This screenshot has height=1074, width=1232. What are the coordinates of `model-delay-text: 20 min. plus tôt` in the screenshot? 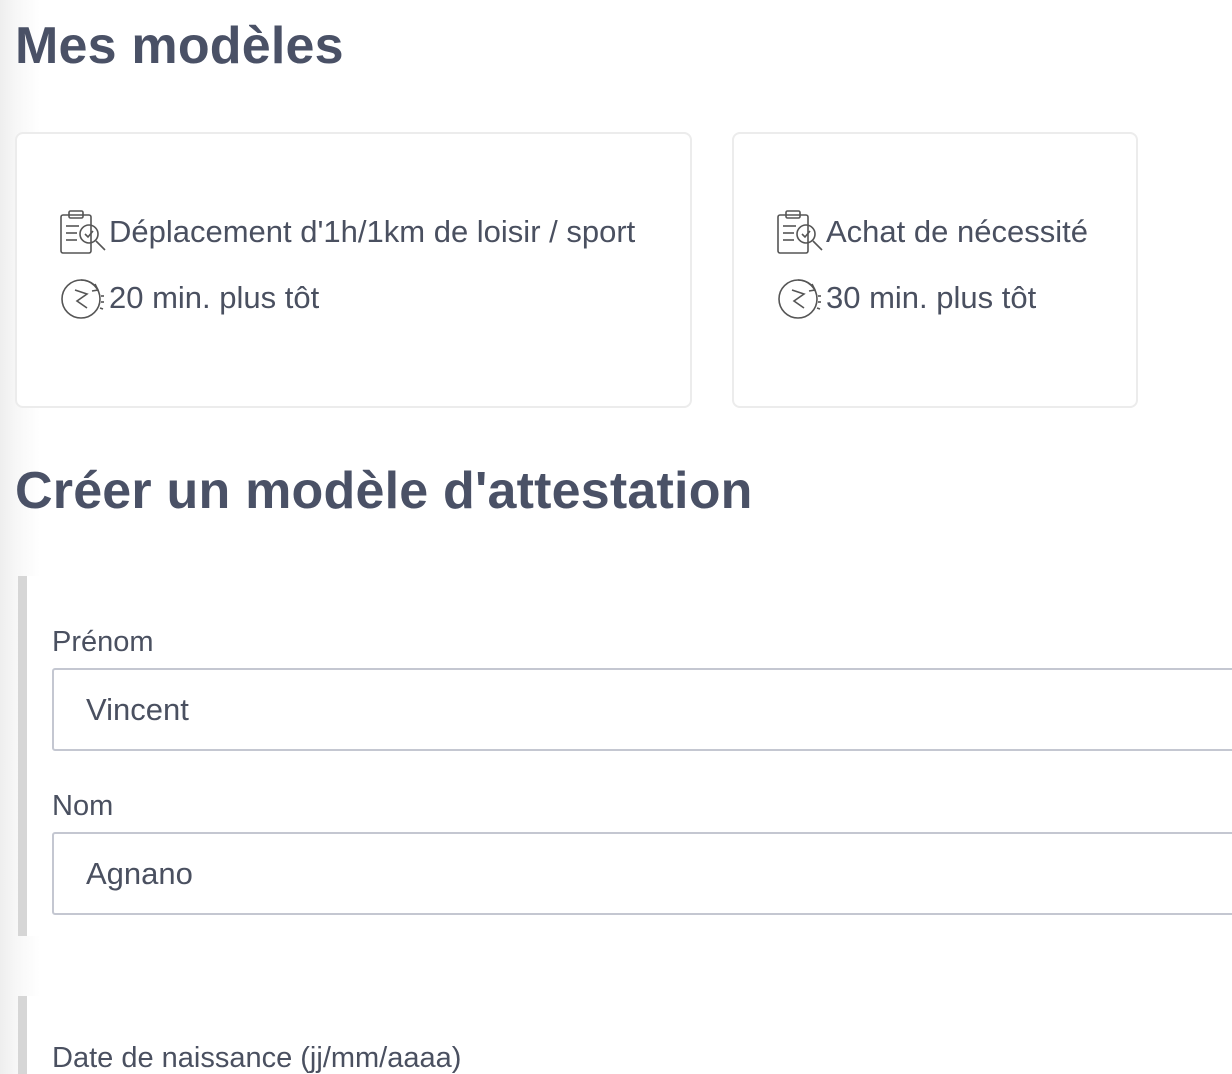 It's located at (214, 297).